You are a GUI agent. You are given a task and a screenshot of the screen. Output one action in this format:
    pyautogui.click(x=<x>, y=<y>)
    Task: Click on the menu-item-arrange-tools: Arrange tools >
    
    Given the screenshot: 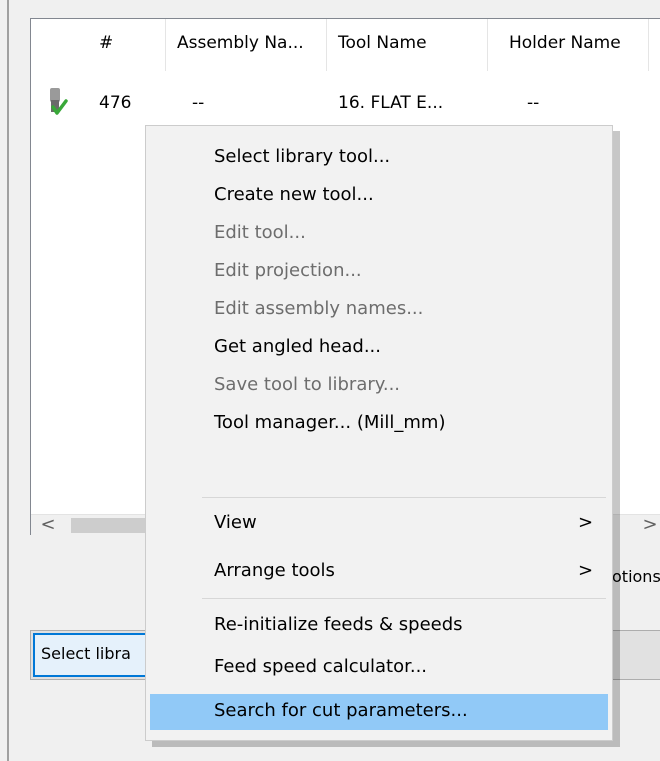 What is the action you would take?
    pyautogui.click(x=379, y=572)
    